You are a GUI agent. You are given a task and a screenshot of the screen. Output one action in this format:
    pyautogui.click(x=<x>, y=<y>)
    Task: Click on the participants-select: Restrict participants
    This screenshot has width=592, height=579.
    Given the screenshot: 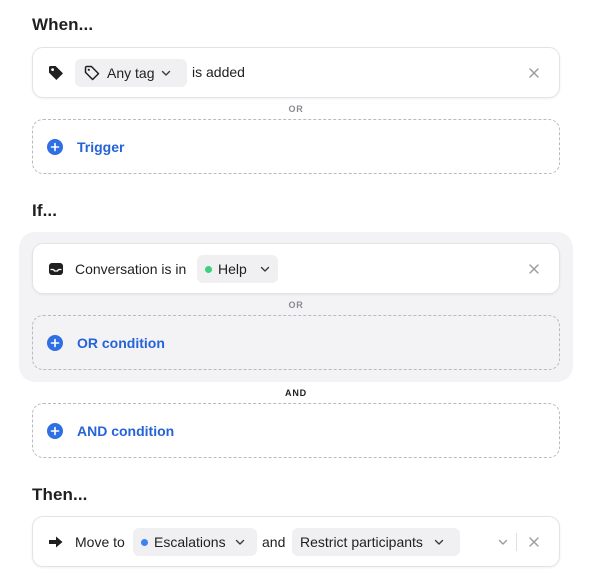 What is the action you would take?
    pyautogui.click(x=376, y=542)
    